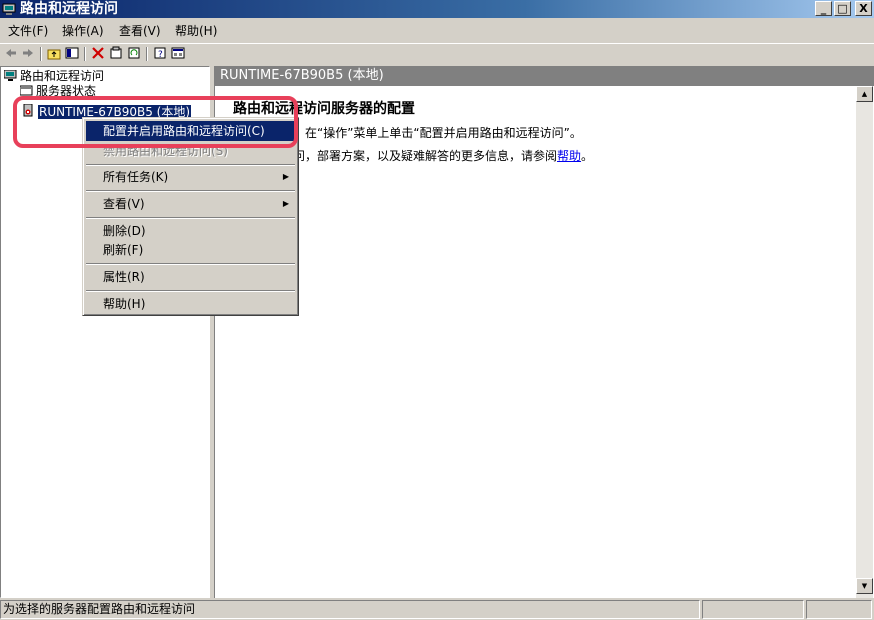 This screenshot has height=620, width=874. I want to click on menu-file: 文件(F), so click(28, 31).